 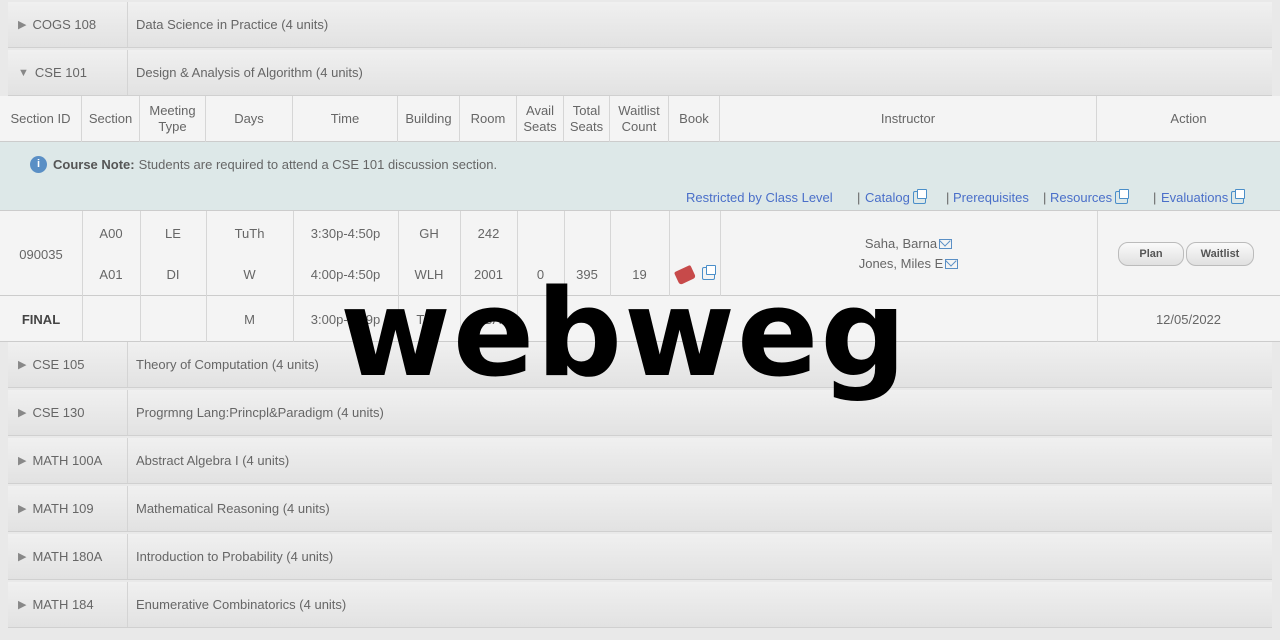 What do you see at coordinates (23, 73) in the screenshot?
I see `collapse-triangle-icon: ▼` at bounding box center [23, 73].